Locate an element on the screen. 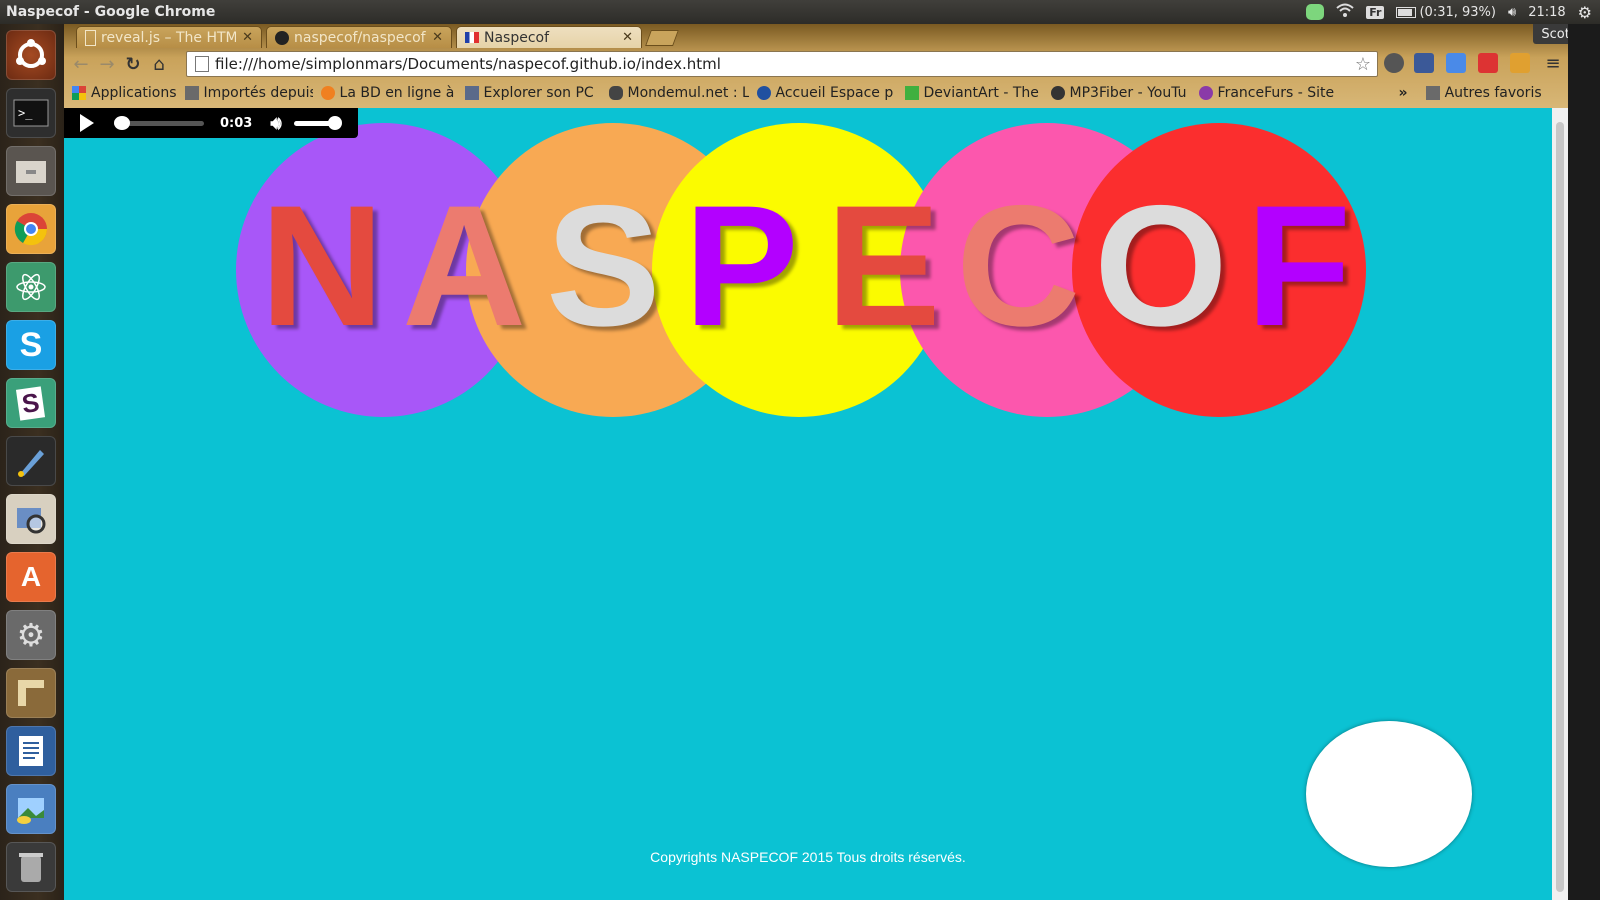  image-viewer-icon is located at coordinates (31, 519).